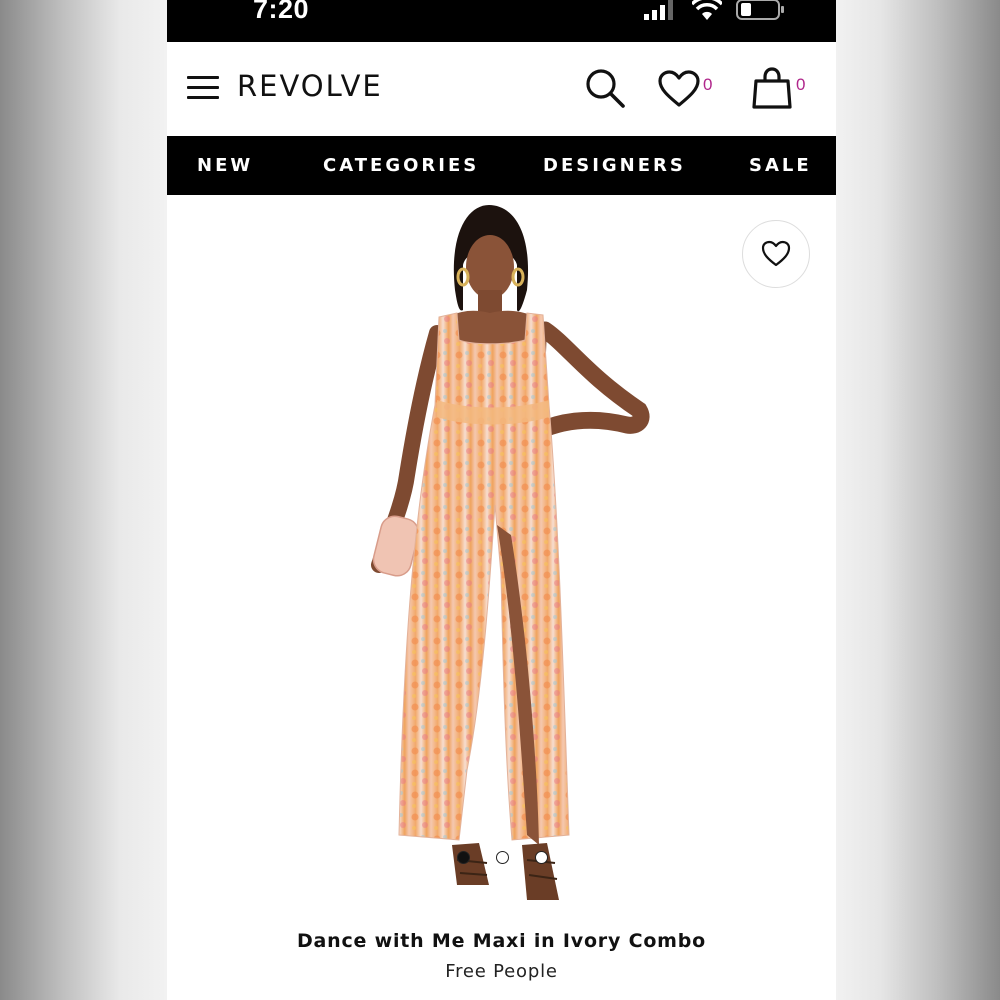 This screenshot has height=1000, width=1000. Describe the element at coordinates (281, 12) in the screenshot. I see `status-time: 7:20` at that location.